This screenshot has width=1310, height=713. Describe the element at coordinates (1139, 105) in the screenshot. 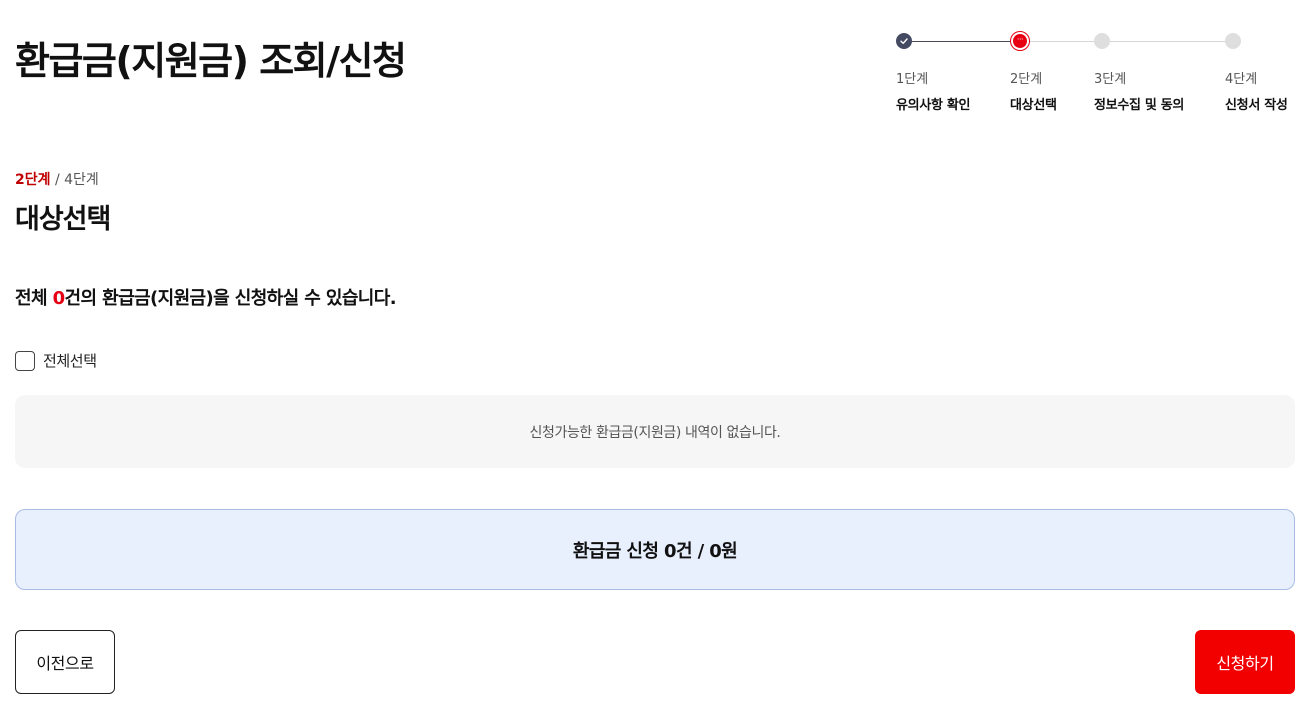

I see `step-3-name: 정보수집 및 동의` at that location.